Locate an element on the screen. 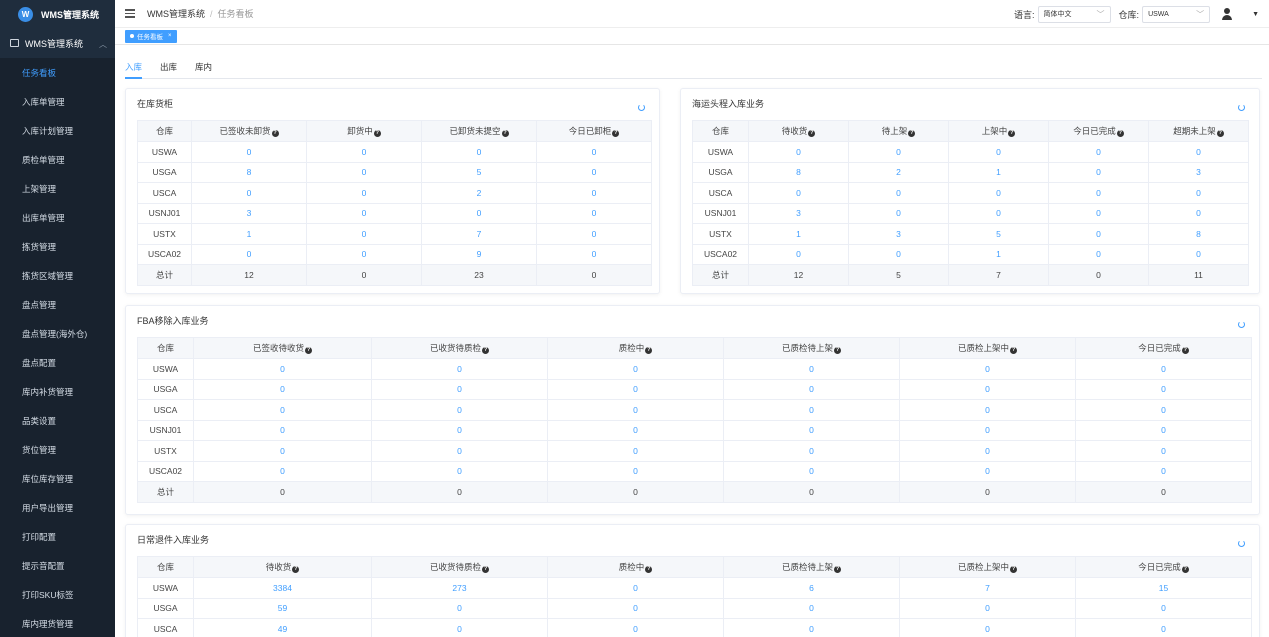 This screenshot has height=637, width=1269. count-link: 2 is located at coordinates (898, 172).